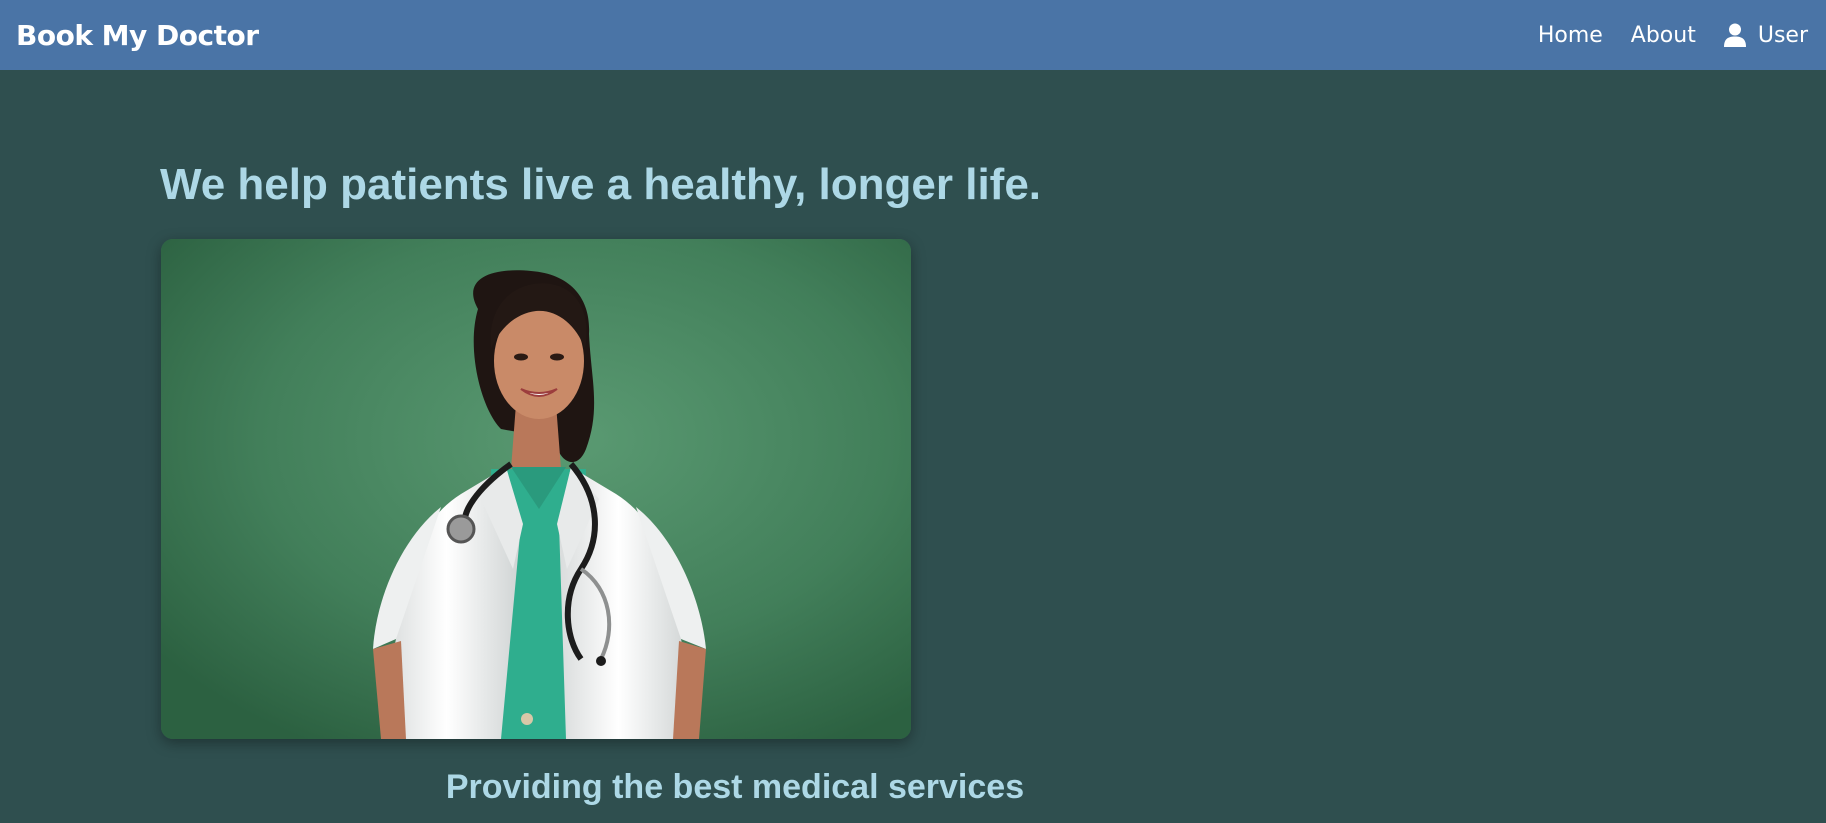  What do you see at coordinates (1734, 35) in the screenshot?
I see `user-icon` at bounding box center [1734, 35].